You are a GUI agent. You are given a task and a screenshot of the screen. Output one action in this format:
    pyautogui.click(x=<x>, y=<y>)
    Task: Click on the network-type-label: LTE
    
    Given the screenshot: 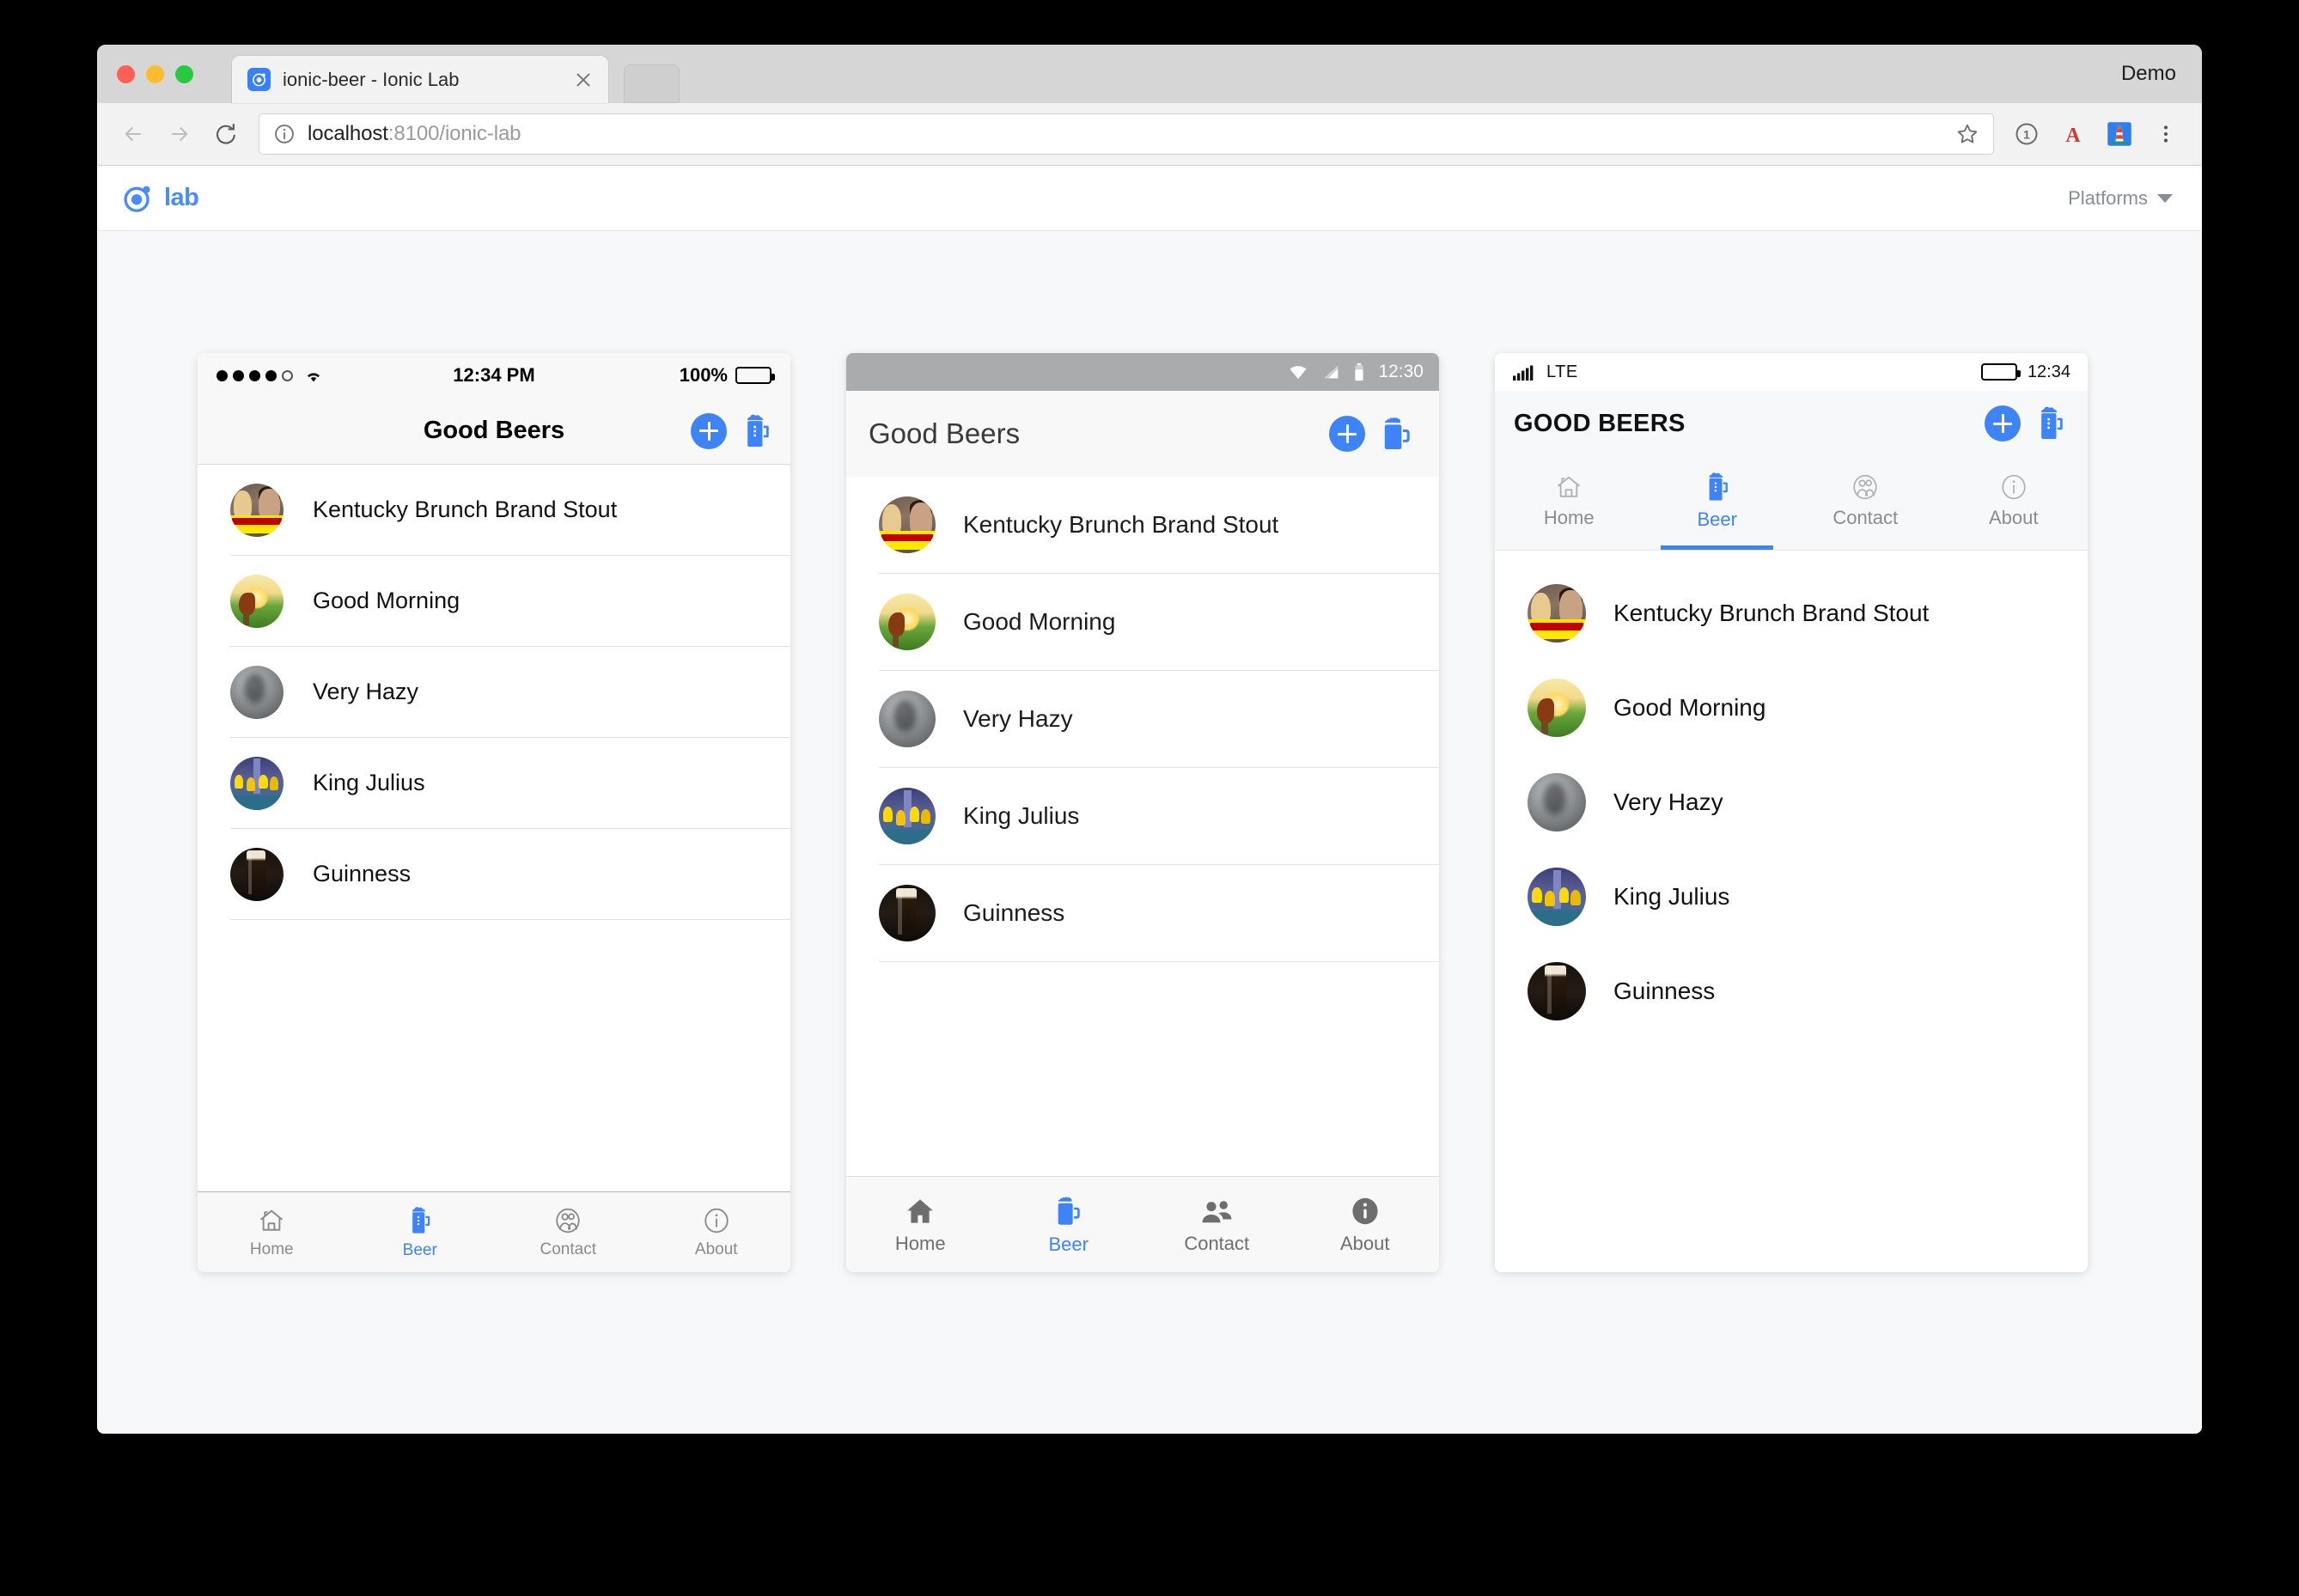 What is the action you would take?
    pyautogui.click(x=1562, y=371)
    